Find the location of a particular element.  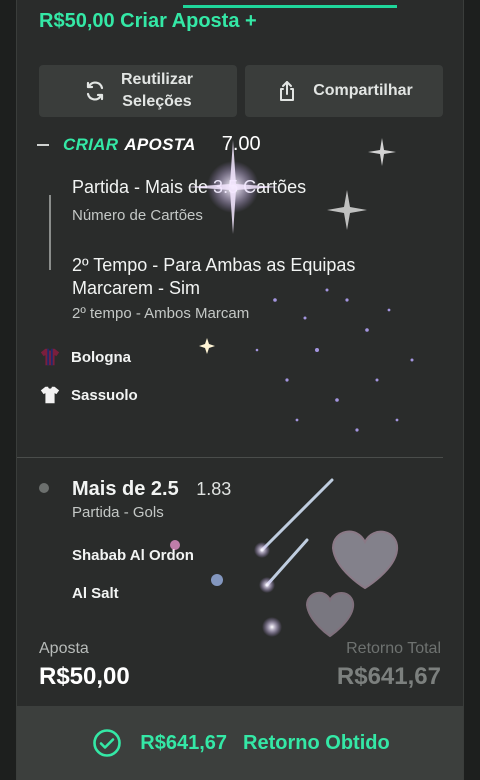

sassuolo-shirt-icon is located at coordinates (50, 395).